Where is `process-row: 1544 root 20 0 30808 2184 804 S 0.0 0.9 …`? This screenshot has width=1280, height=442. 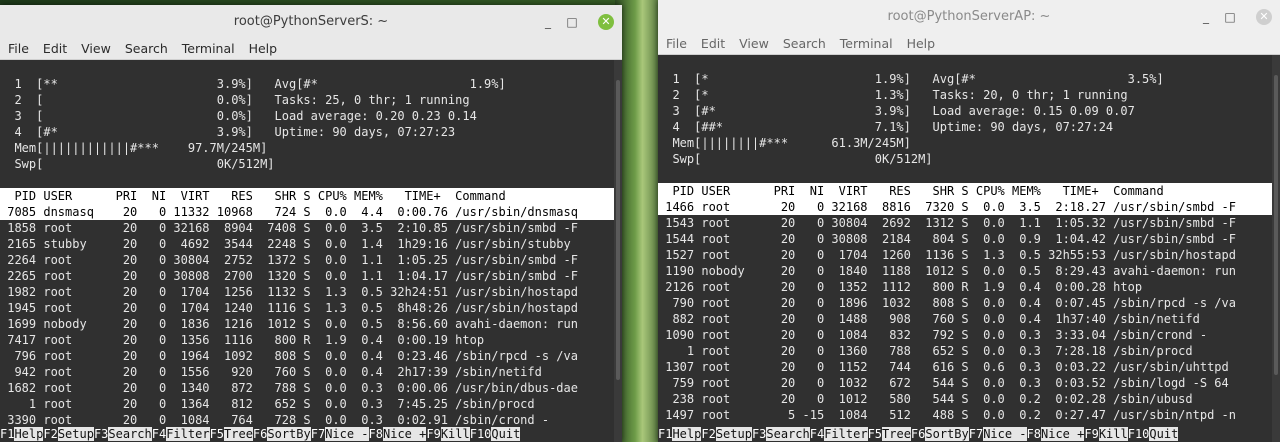 process-row: 1544 root 20 0 30808 2184 804 S 0.0 0.9 … is located at coordinates (947, 239).